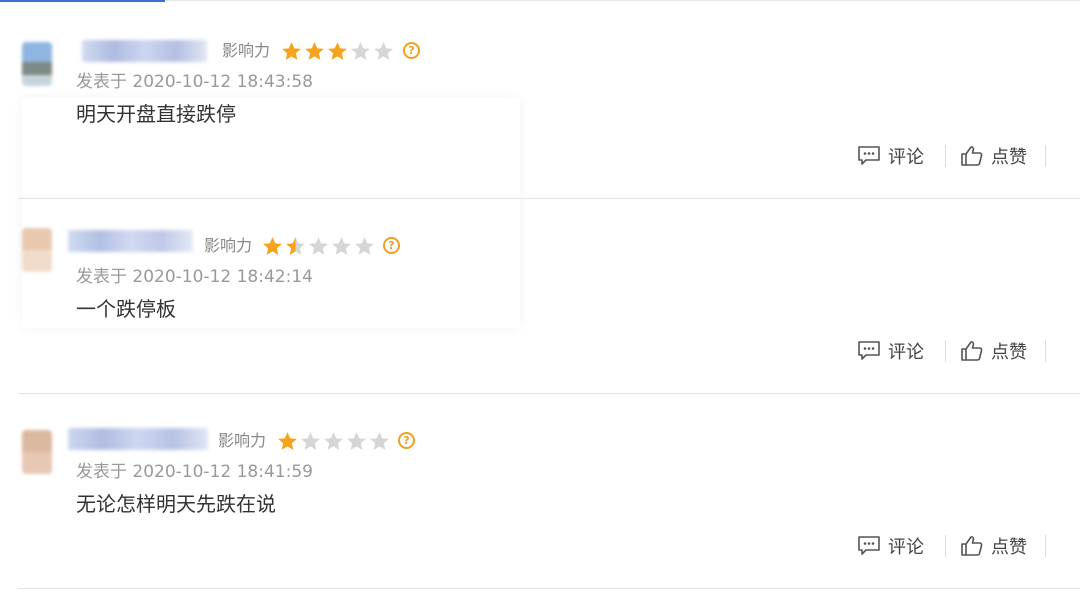 The height and width of the screenshot is (592, 1080). What do you see at coordinates (194, 277) in the screenshot?
I see `post-time: 发表于 2020-10-12 18:42:14` at bounding box center [194, 277].